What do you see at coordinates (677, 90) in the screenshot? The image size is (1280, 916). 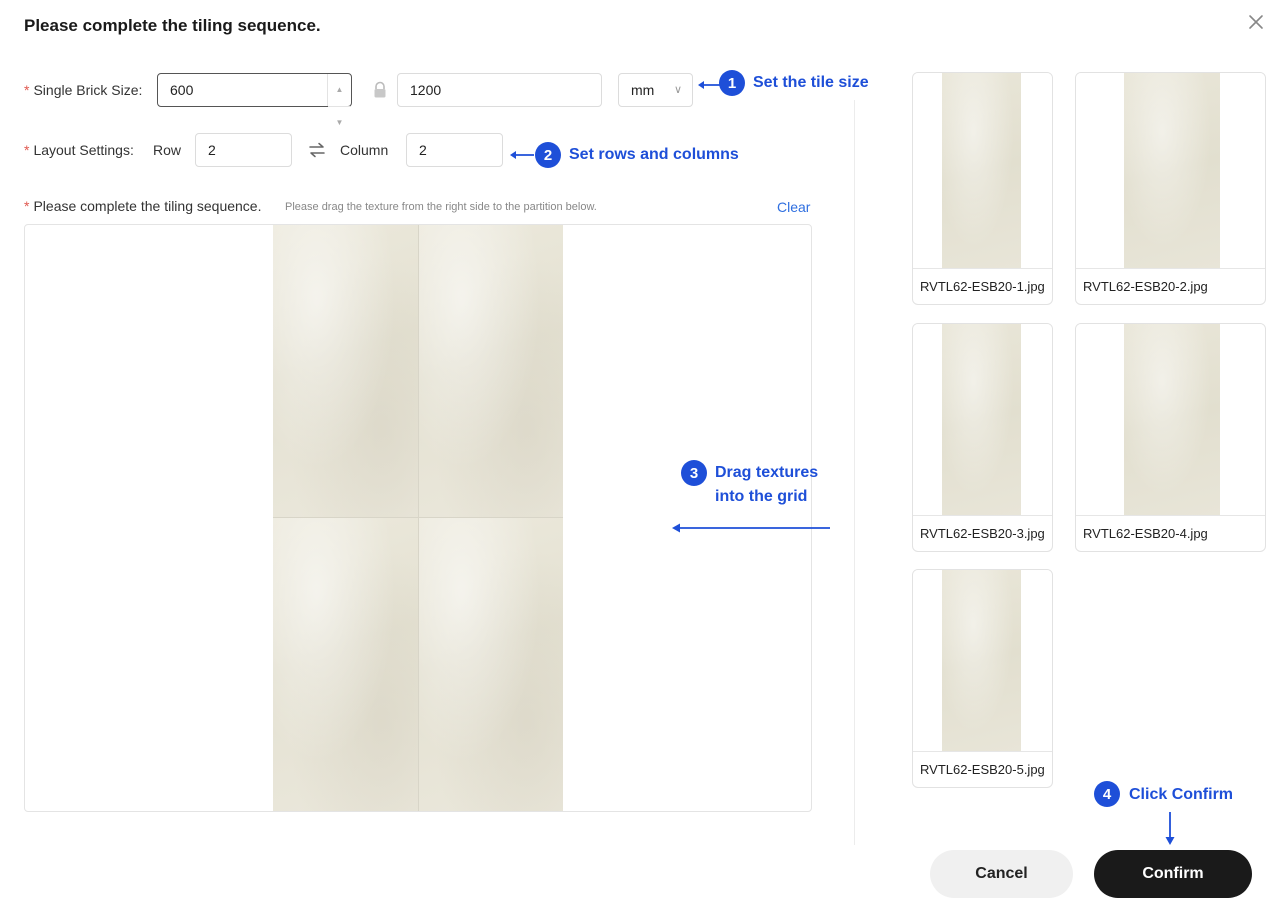 I see `chevron-down-icon: ∨` at bounding box center [677, 90].